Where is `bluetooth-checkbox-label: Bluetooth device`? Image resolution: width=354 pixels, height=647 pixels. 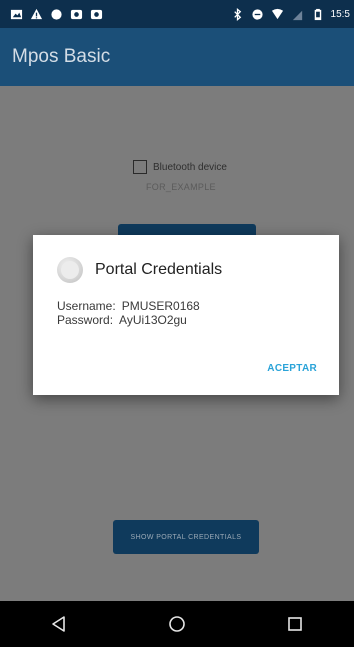 bluetooth-checkbox-label: Bluetooth device is located at coordinates (190, 167).